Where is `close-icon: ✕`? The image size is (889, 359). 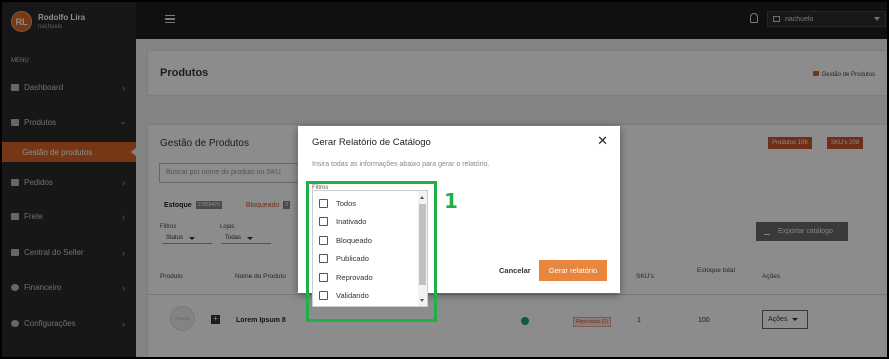
close-icon: ✕ is located at coordinates (602, 140).